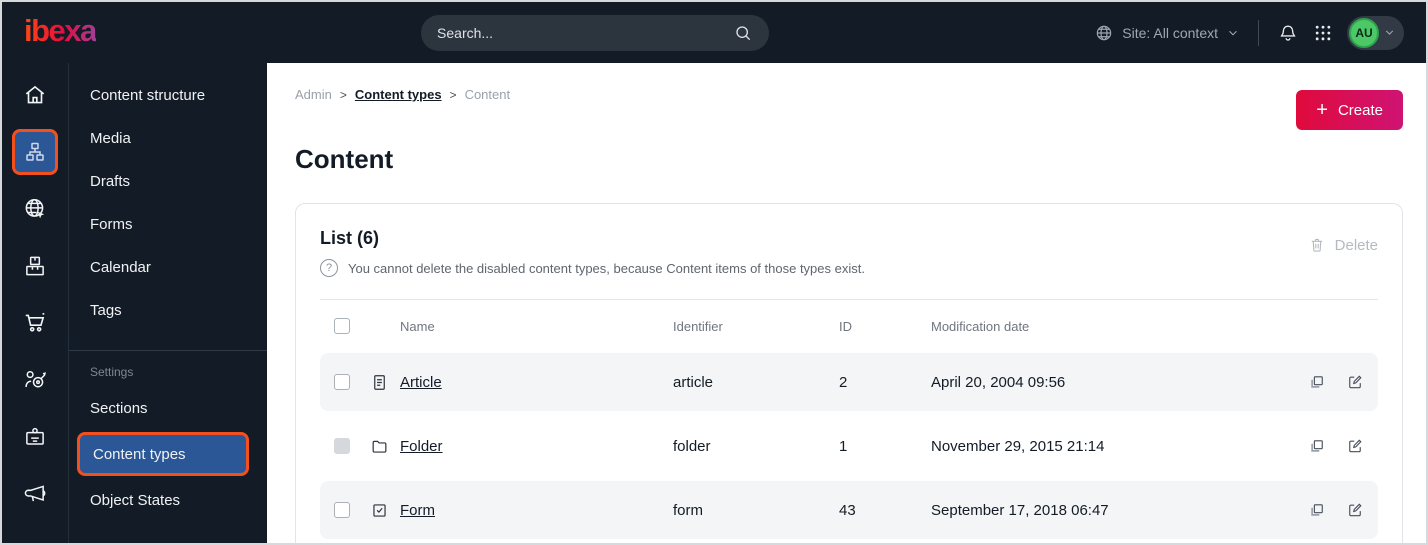 The image size is (1428, 545). I want to click on search-icon, so click(743, 33).